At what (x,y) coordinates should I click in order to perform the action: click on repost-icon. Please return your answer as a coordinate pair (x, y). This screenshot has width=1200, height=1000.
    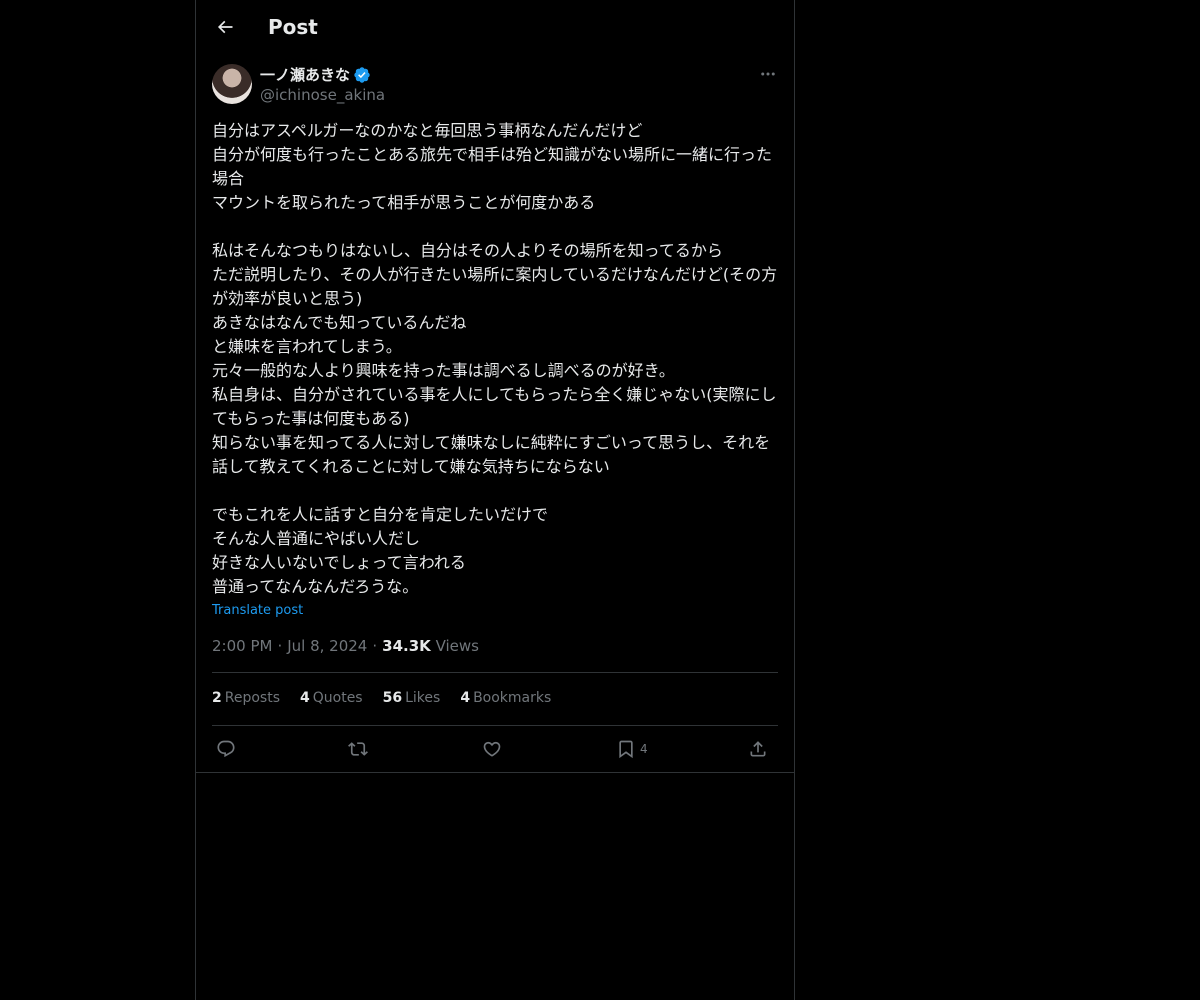
    Looking at the image, I should click on (358, 749).